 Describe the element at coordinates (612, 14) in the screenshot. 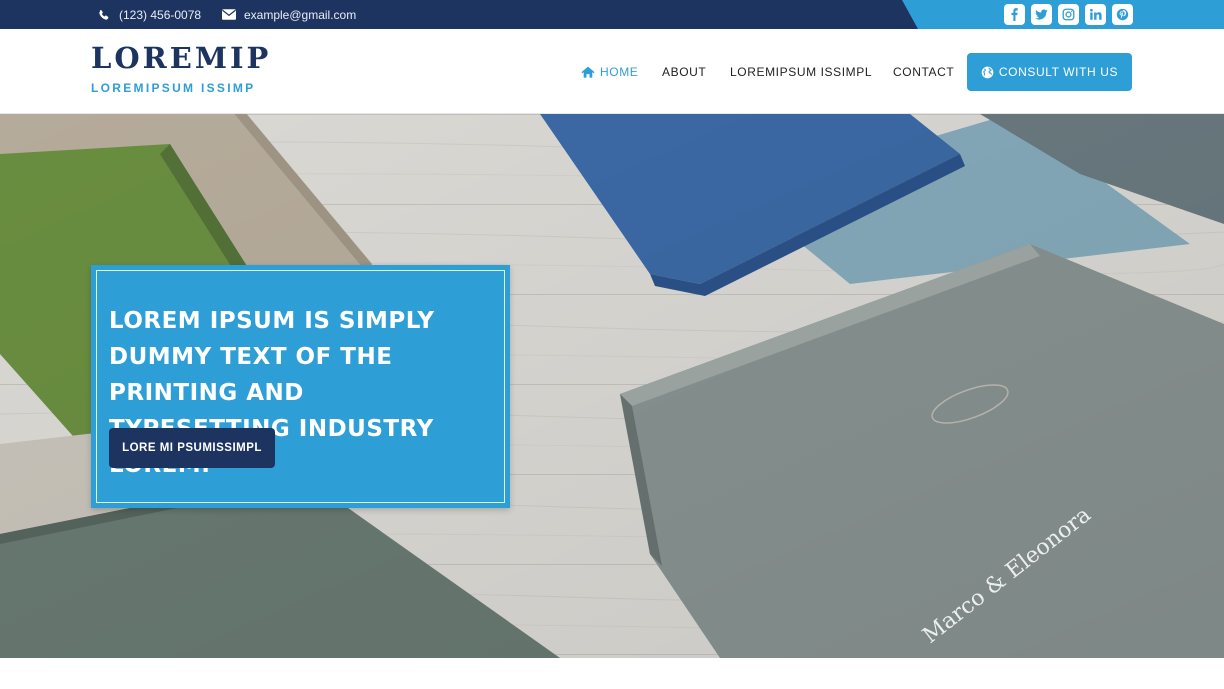

I see `top-bar: (123) 456-0078 example@gmail.com` at that location.